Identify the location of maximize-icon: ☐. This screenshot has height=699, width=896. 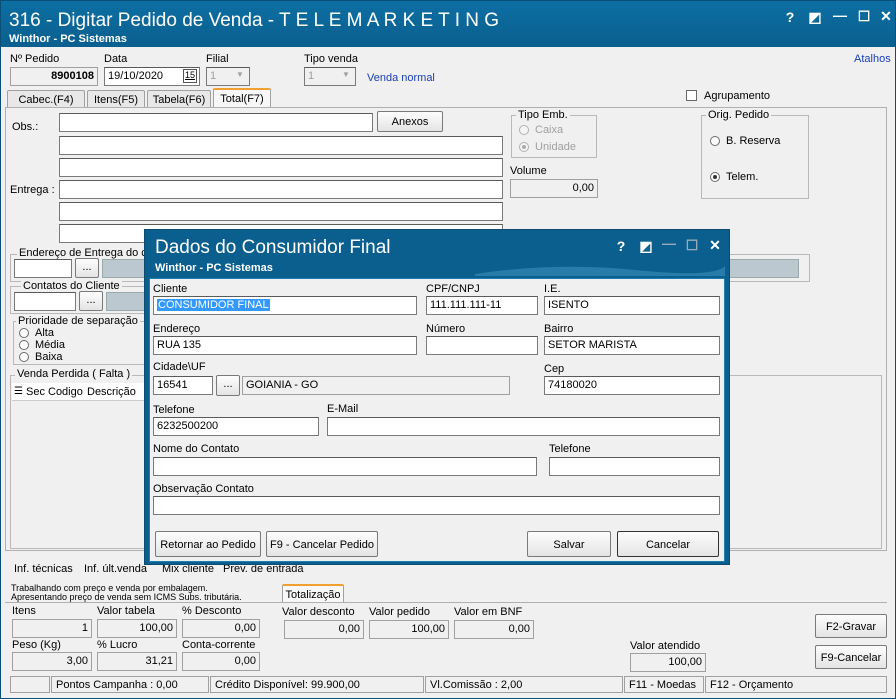
(864, 16).